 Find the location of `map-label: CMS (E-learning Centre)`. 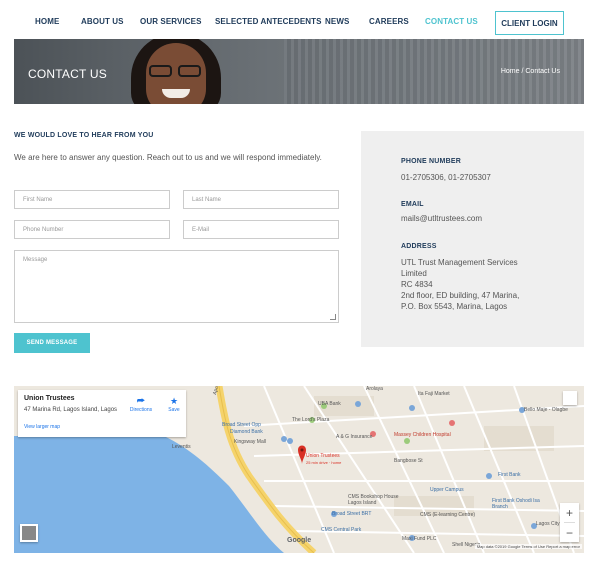

map-label: CMS (E-learning Centre) is located at coordinates (448, 515).